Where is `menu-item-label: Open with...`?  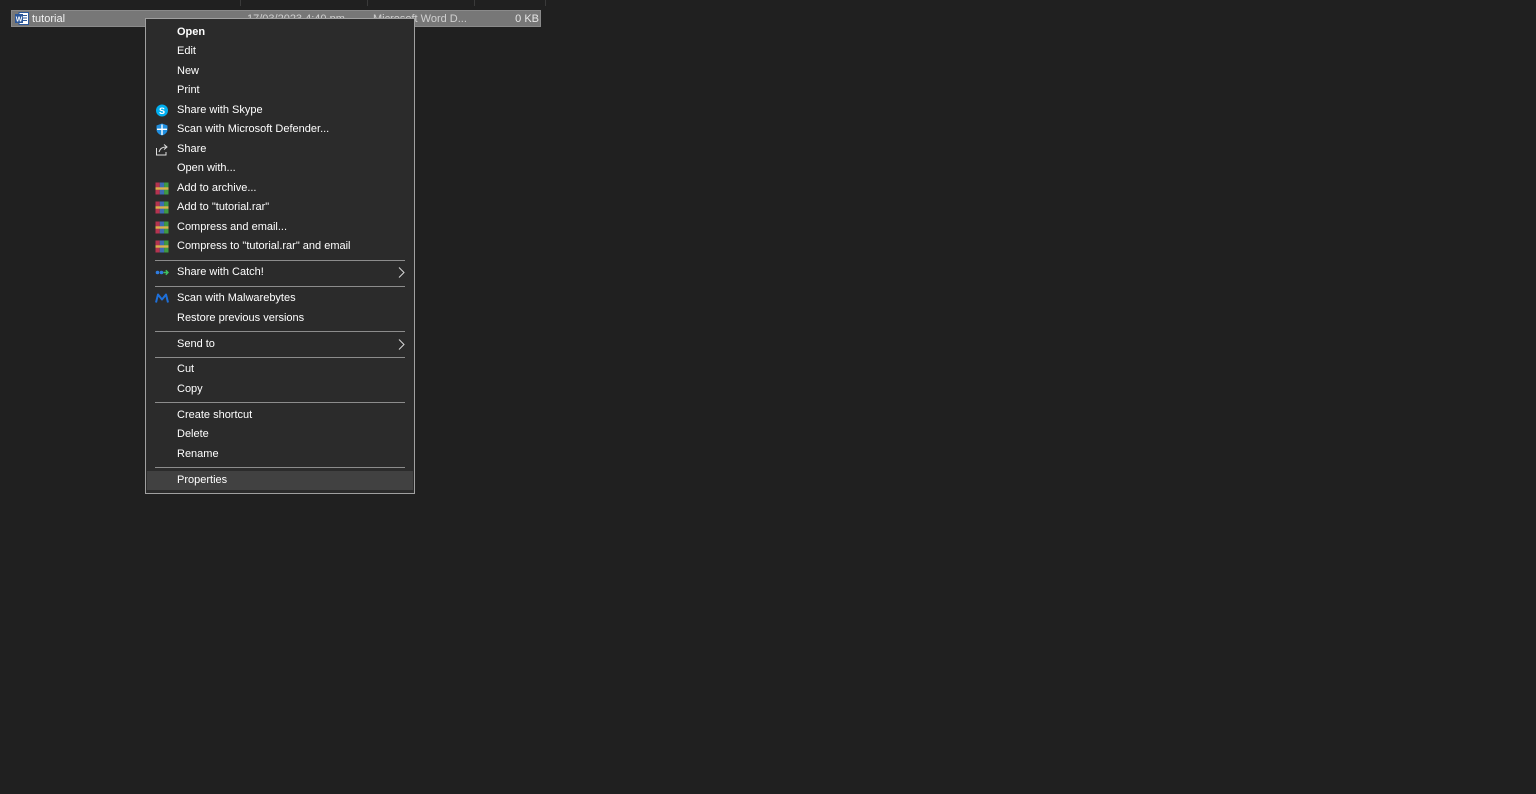 menu-item-label: Open with... is located at coordinates (206, 168).